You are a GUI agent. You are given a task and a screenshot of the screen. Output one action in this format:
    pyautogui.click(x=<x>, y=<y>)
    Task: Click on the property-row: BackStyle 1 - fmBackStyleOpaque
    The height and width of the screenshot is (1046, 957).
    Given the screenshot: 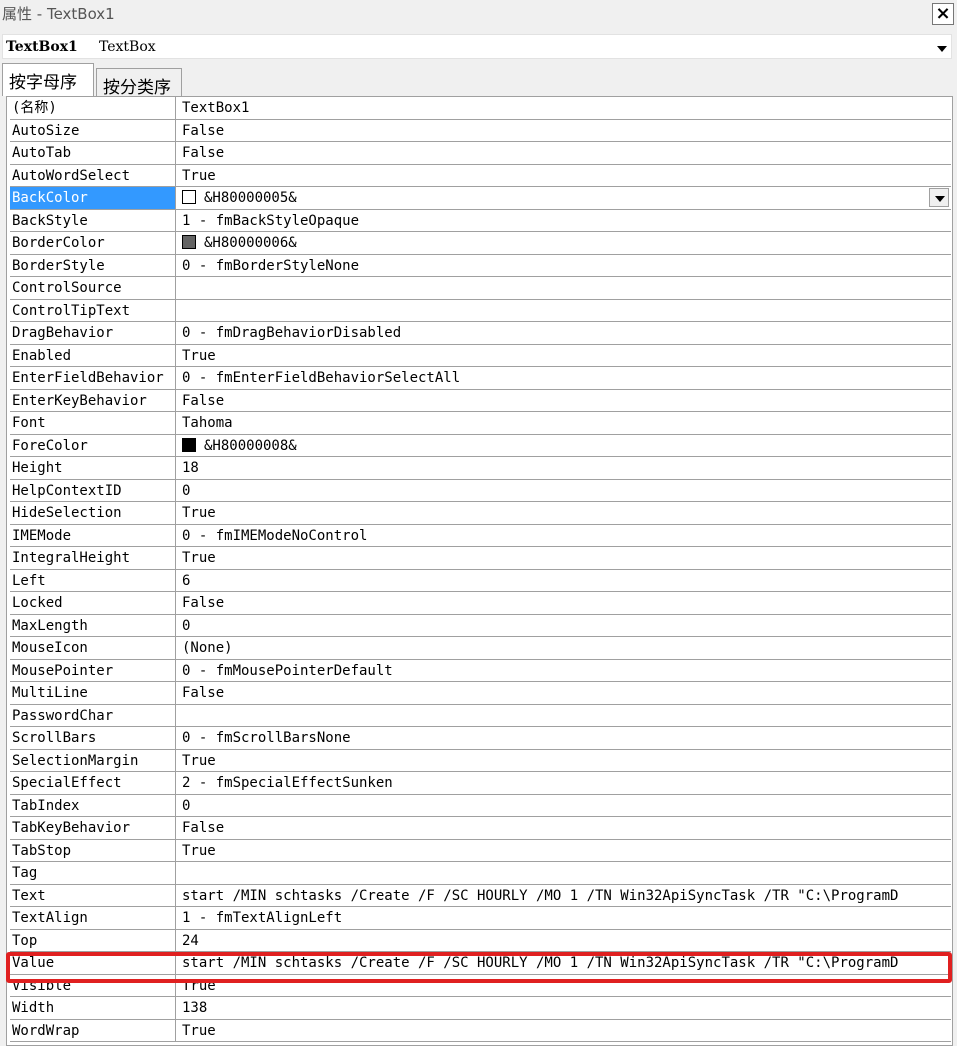 What is the action you would take?
    pyautogui.click(x=480, y=220)
    